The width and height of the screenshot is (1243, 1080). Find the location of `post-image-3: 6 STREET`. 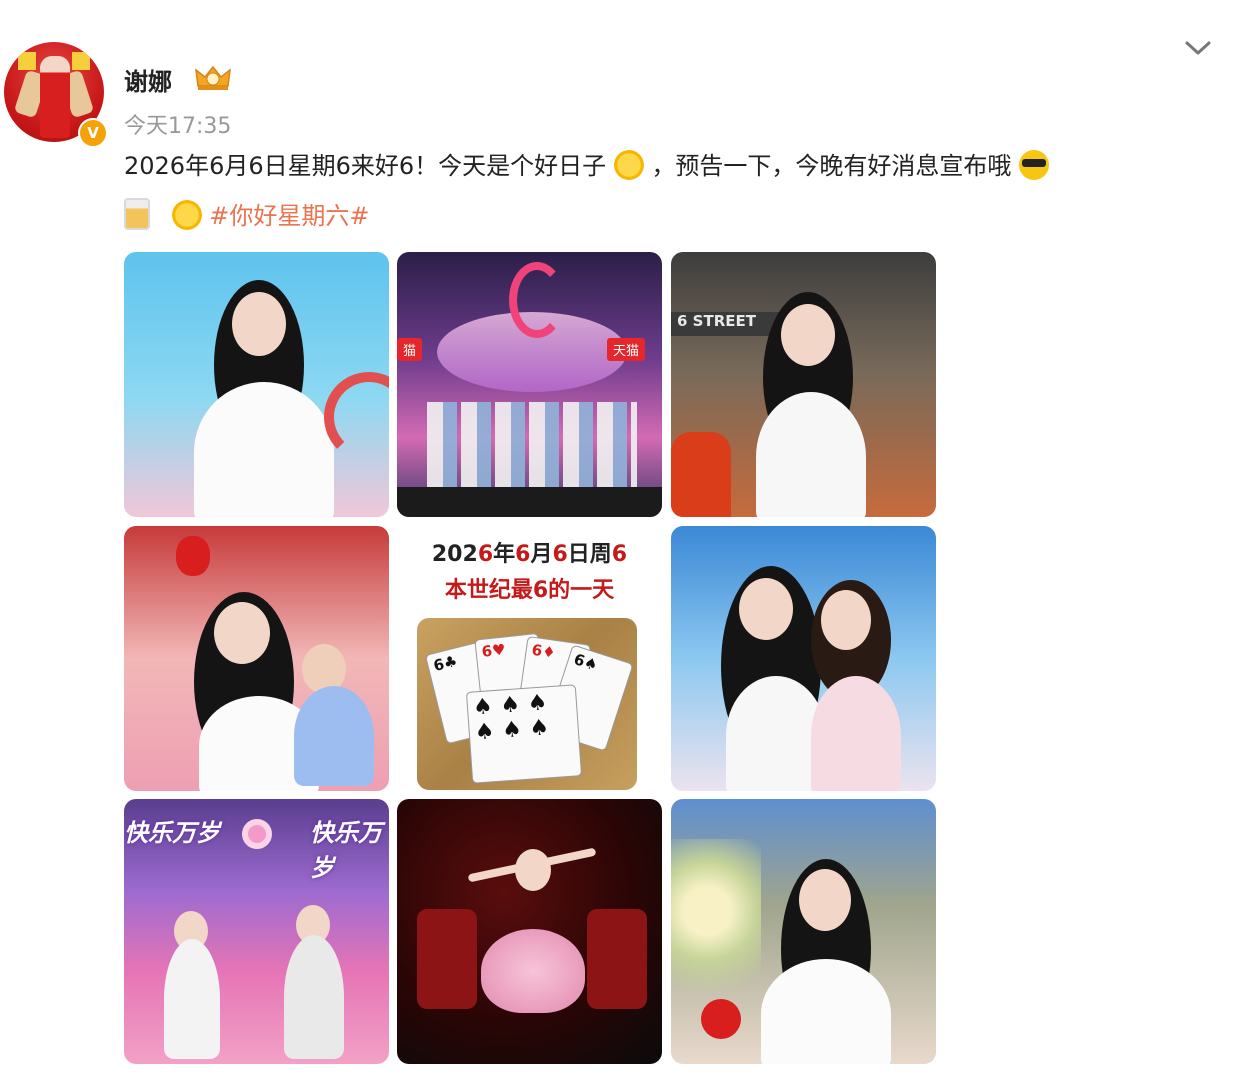

post-image-3: 6 STREET is located at coordinates (803, 384).